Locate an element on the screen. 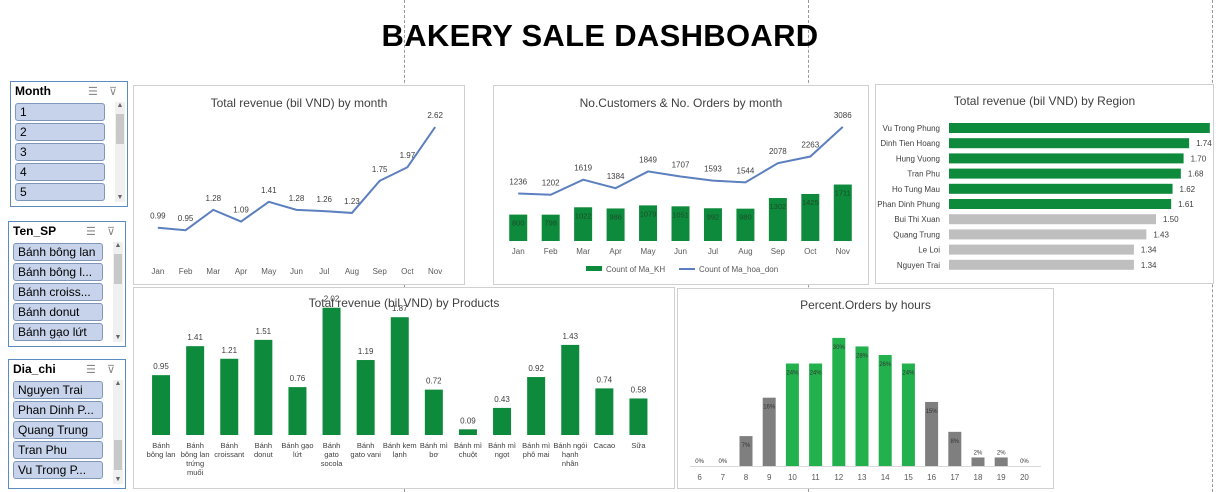  data-label: 1.41 is located at coordinates (269, 190).